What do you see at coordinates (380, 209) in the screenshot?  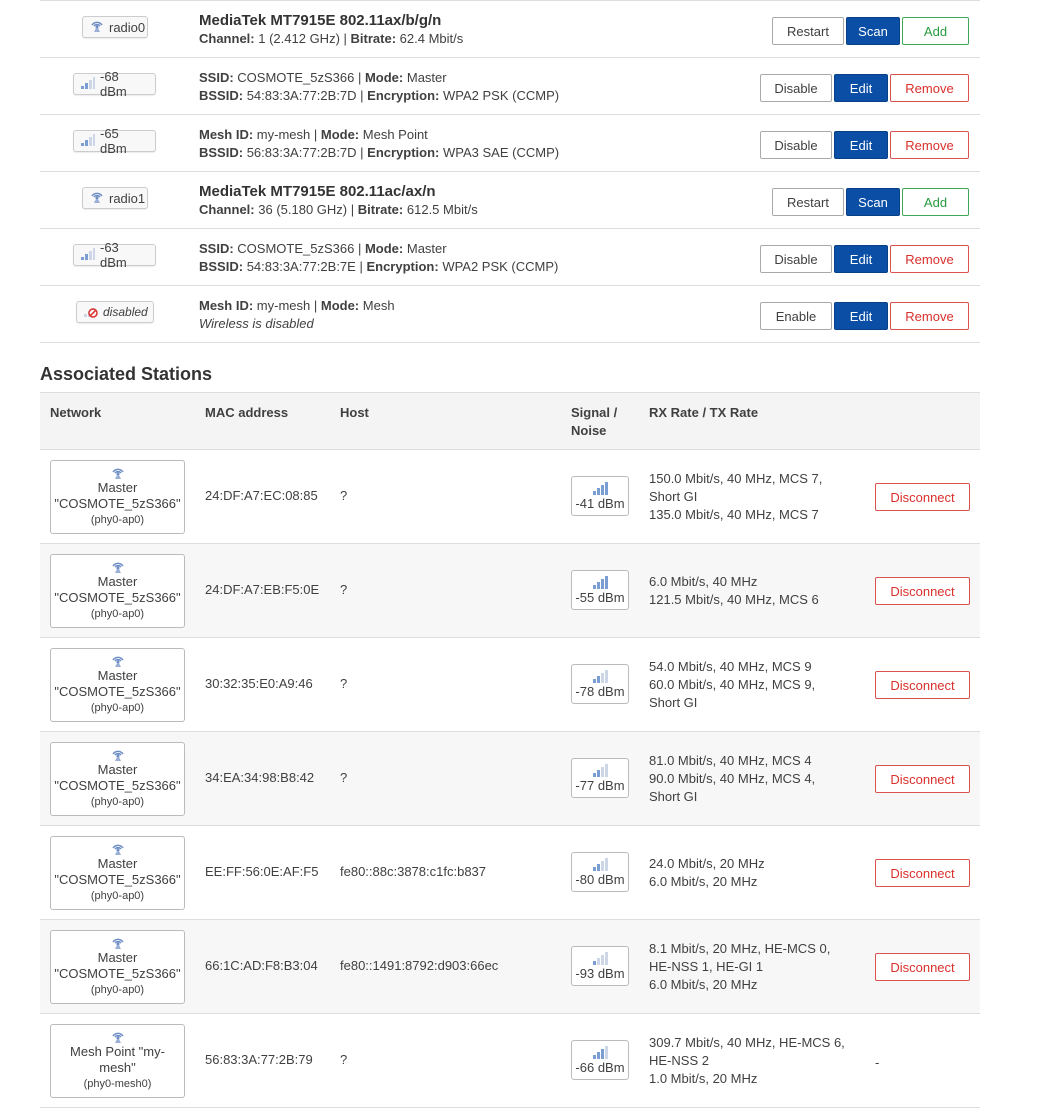 I see `bitrate-label: Bitrate:` at bounding box center [380, 209].